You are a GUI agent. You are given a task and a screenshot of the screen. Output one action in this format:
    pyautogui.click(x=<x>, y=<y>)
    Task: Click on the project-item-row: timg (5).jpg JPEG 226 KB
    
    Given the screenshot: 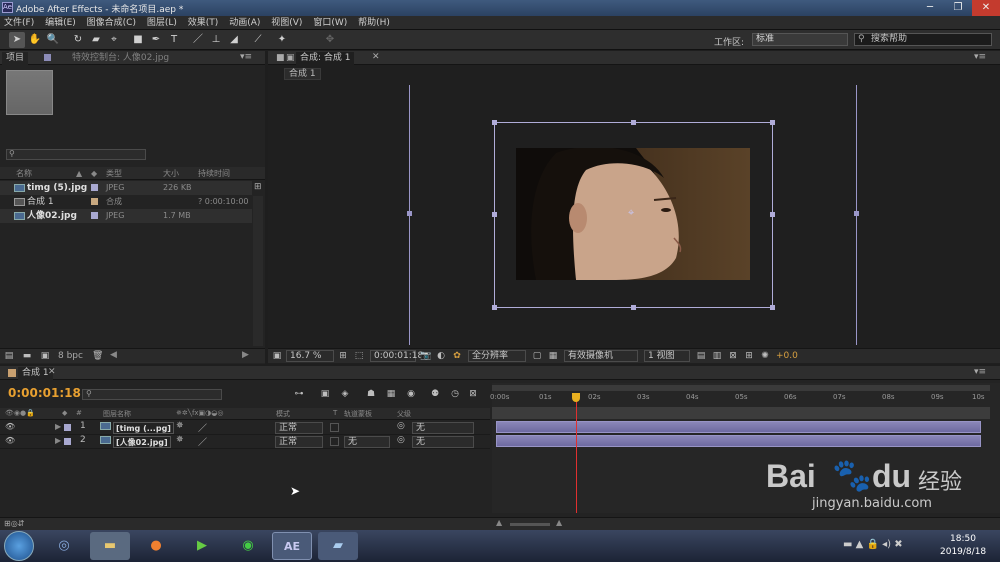 What is the action you would take?
    pyautogui.click(x=126, y=188)
    